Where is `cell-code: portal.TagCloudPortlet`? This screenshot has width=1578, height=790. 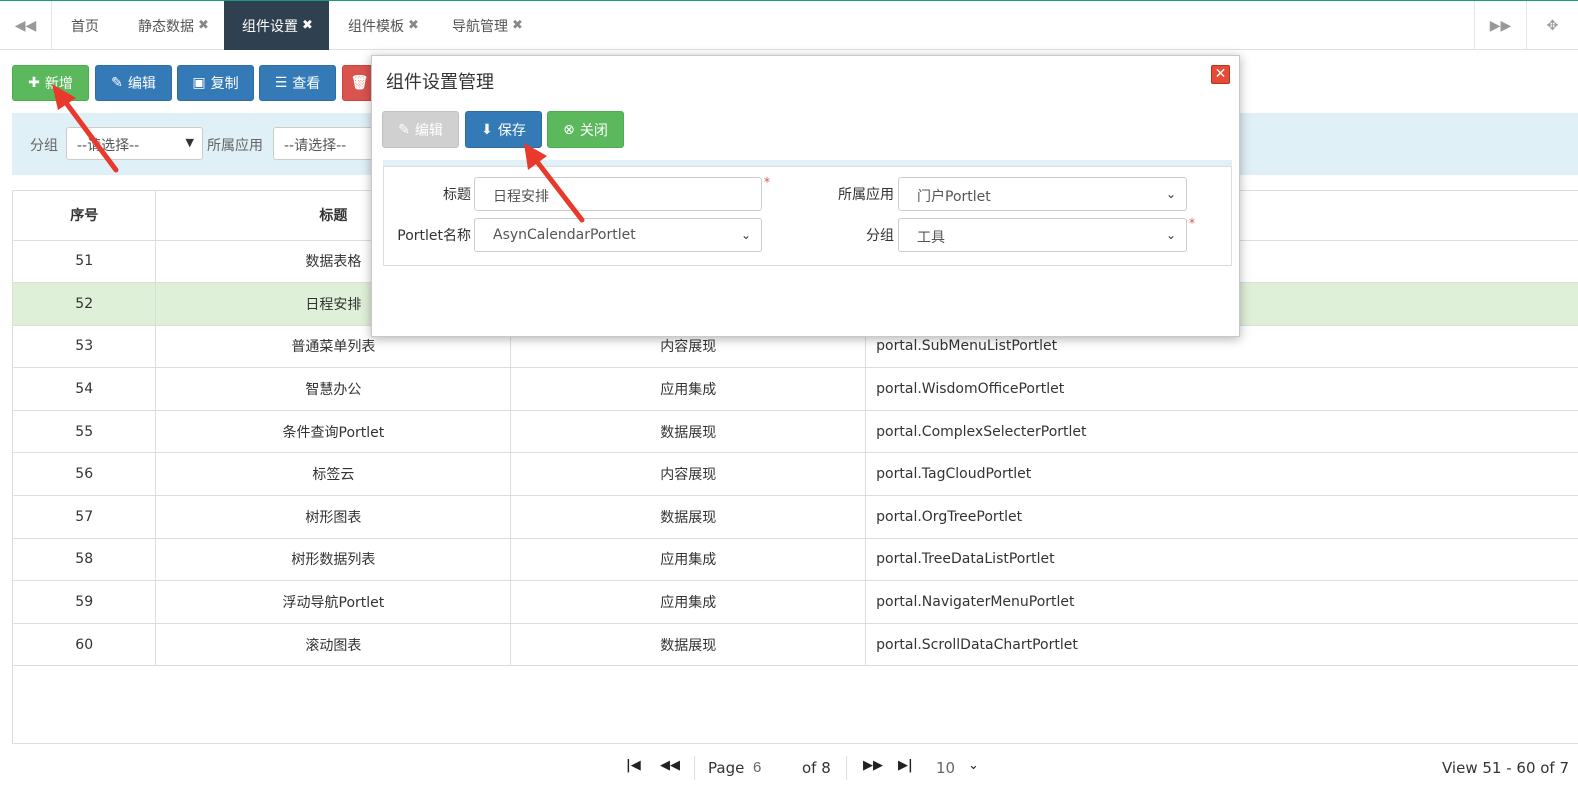 cell-code: portal.TagCloudPortlet is located at coordinates (1221, 474).